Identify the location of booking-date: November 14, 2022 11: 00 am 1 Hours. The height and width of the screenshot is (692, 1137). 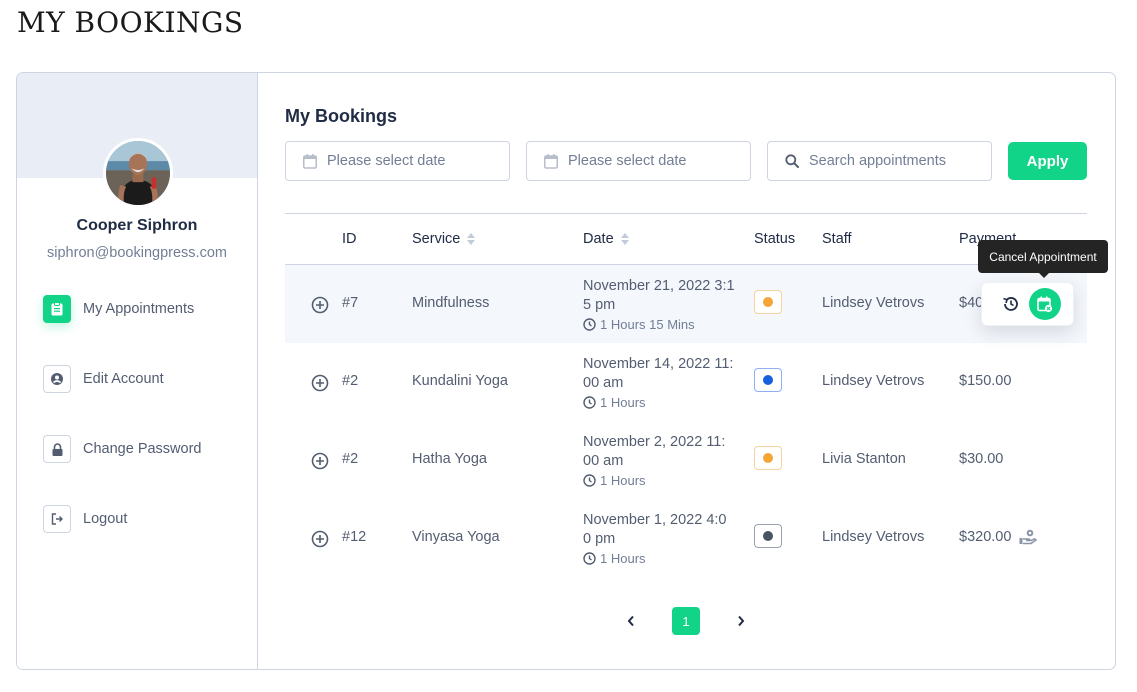
(663, 383).